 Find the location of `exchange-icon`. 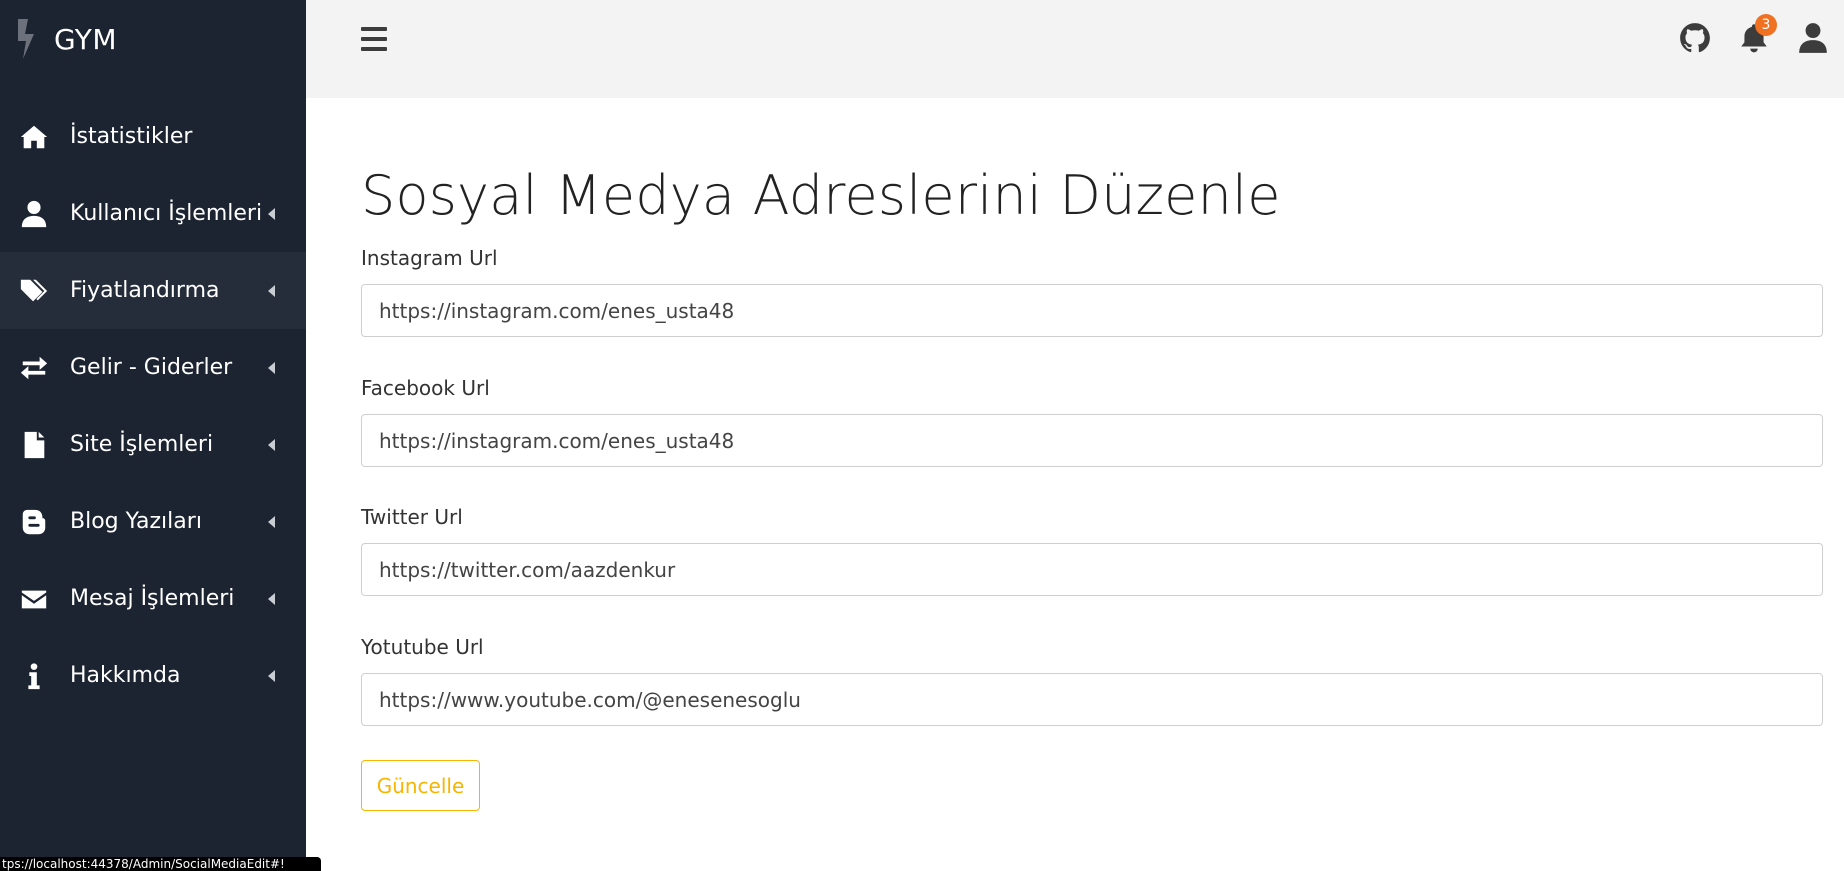

exchange-icon is located at coordinates (34, 368).